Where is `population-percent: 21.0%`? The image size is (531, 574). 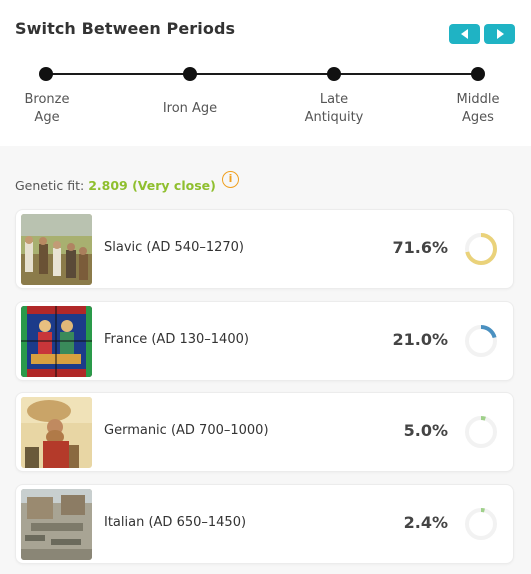
population-percent: 21.0% is located at coordinates (420, 339).